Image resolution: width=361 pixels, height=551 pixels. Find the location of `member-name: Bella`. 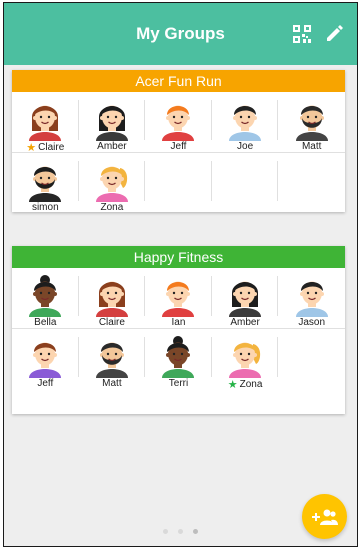

member-name: Bella is located at coordinates (45, 322).